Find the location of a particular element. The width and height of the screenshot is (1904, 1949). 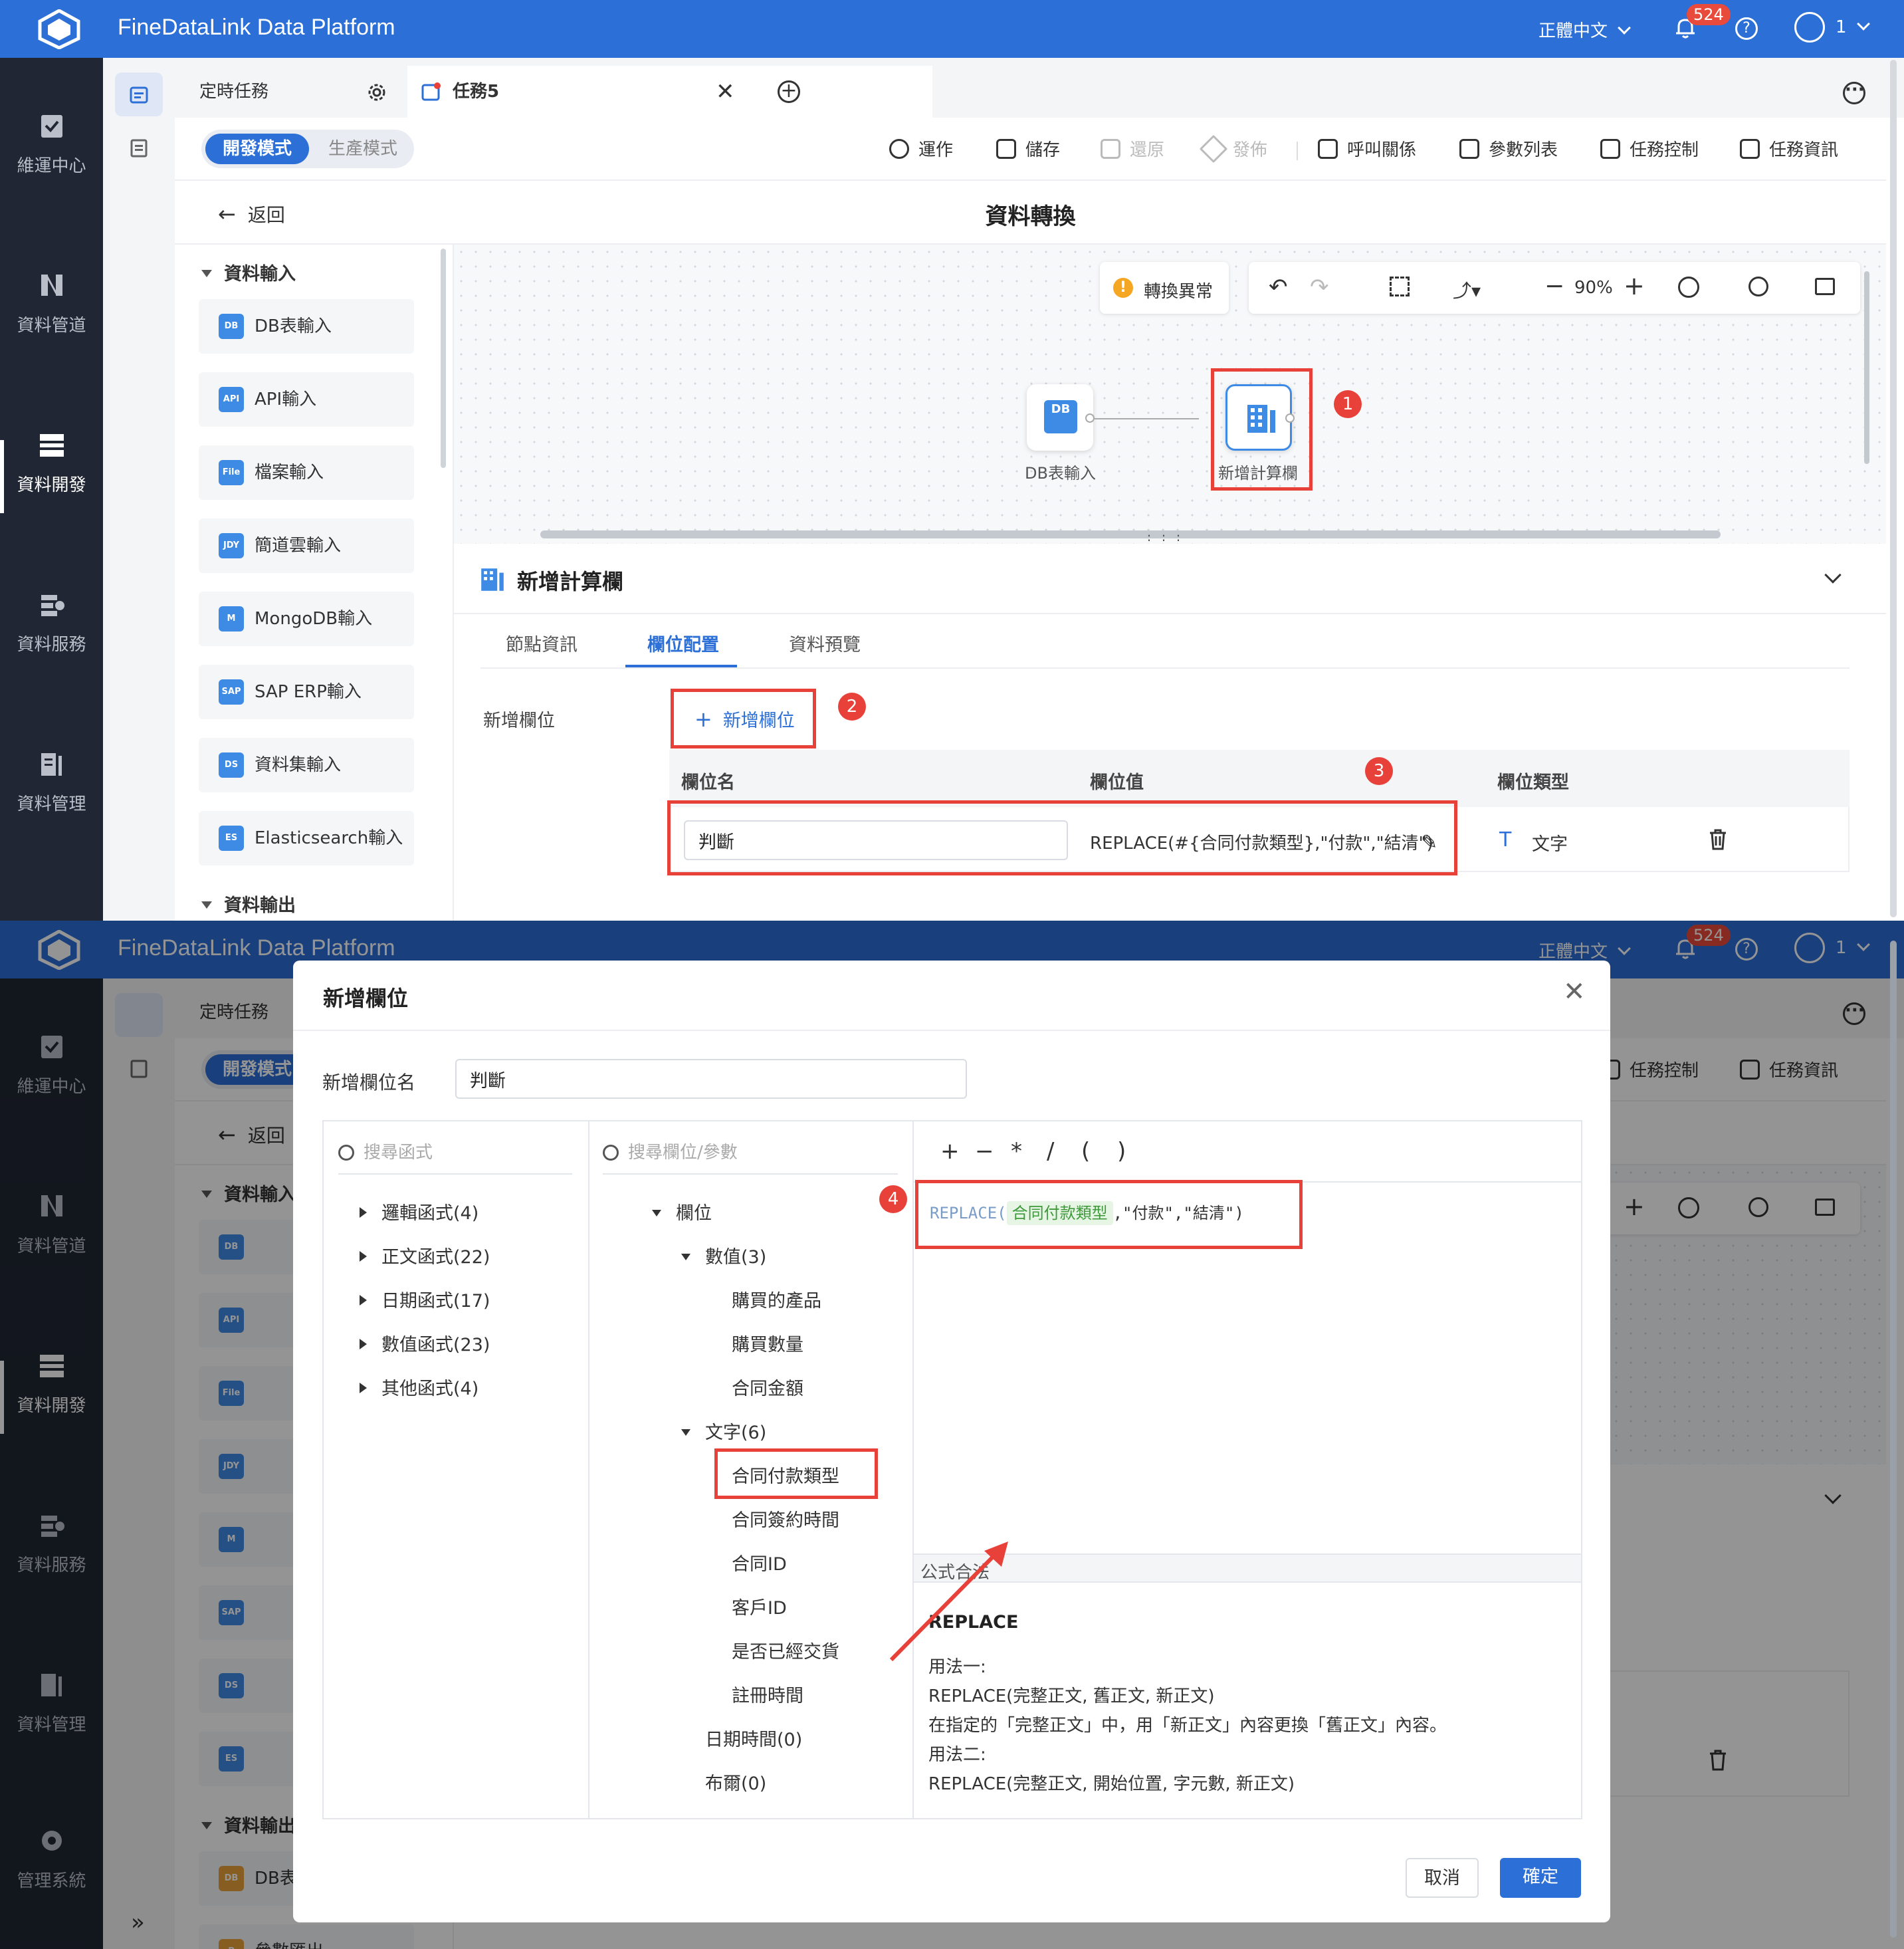

document-icon is located at coordinates (139, 148).